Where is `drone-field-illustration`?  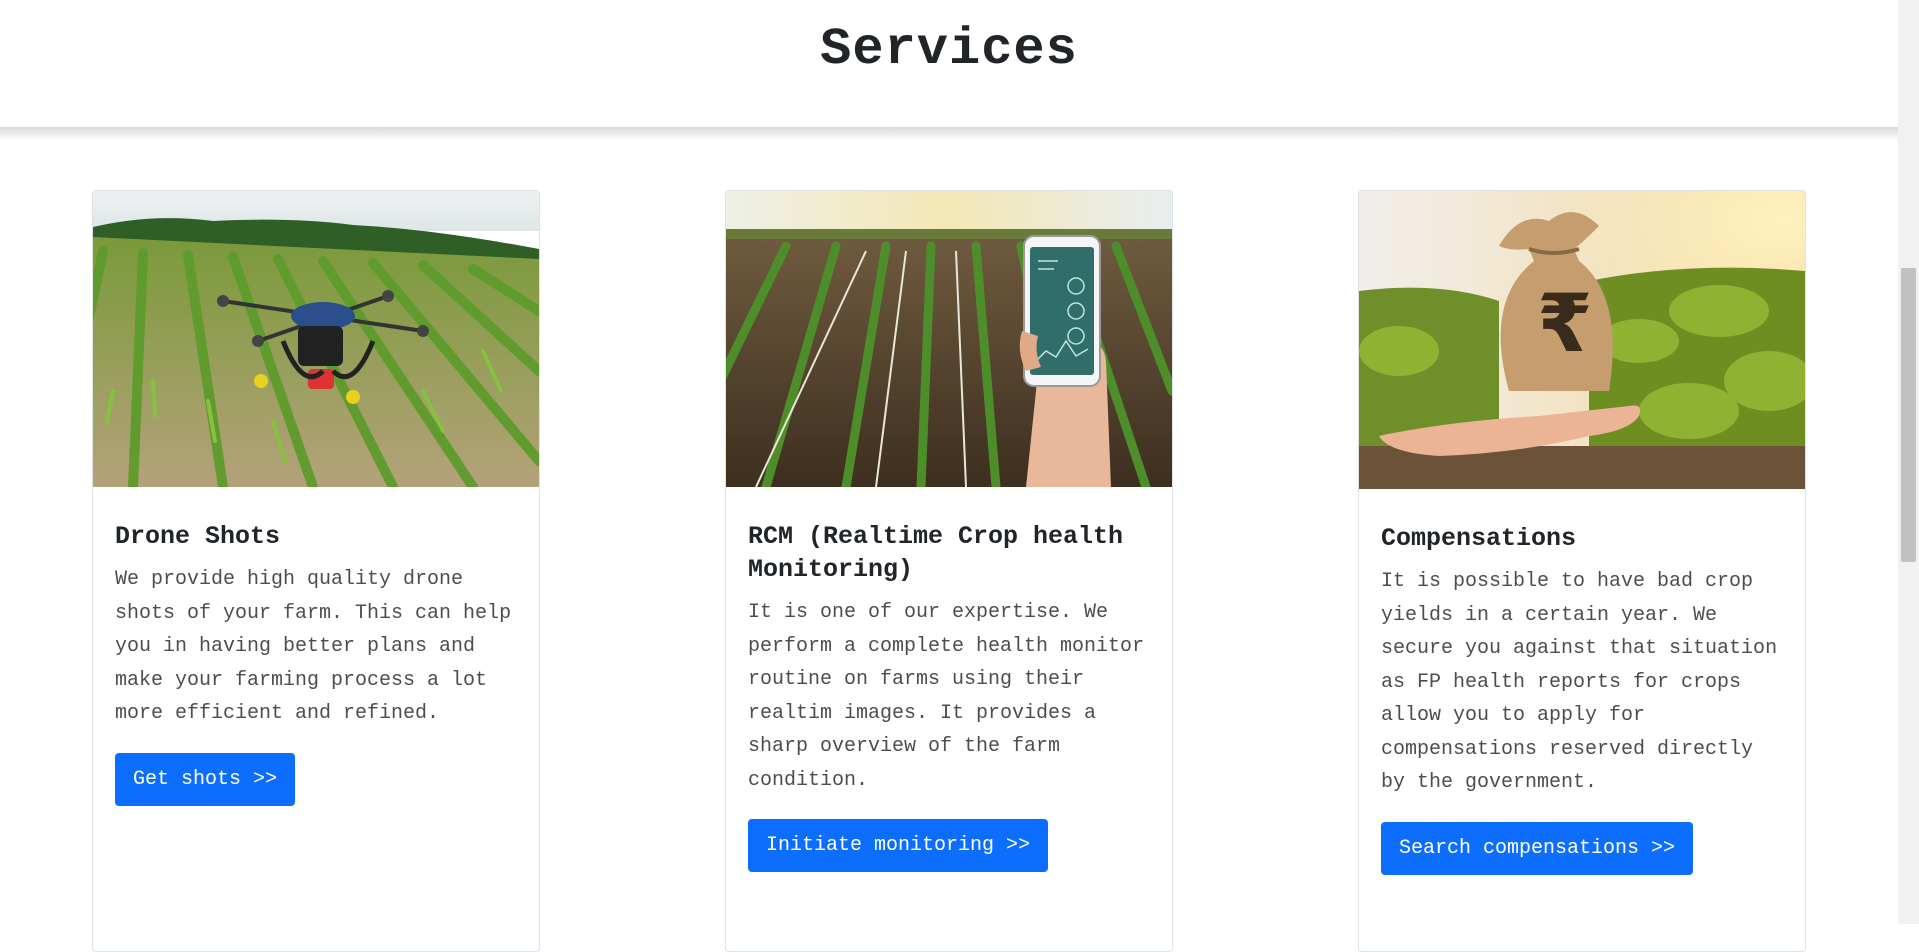 drone-field-illustration is located at coordinates (316, 339).